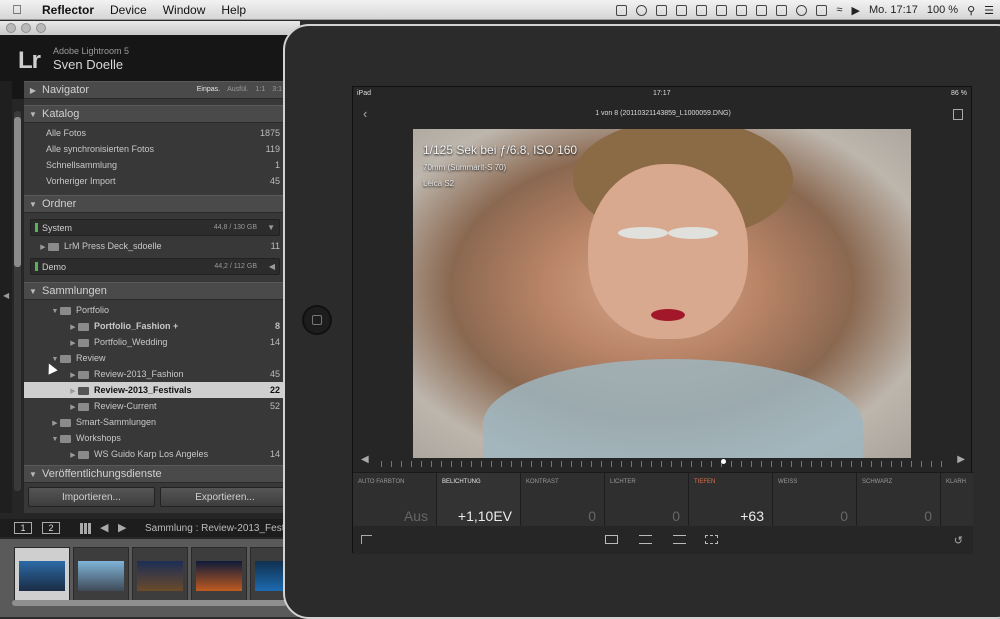 The height and width of the screenshot is (619, 1000). I want to click on adjust-whites: WEISS 0, so click(815, 500).